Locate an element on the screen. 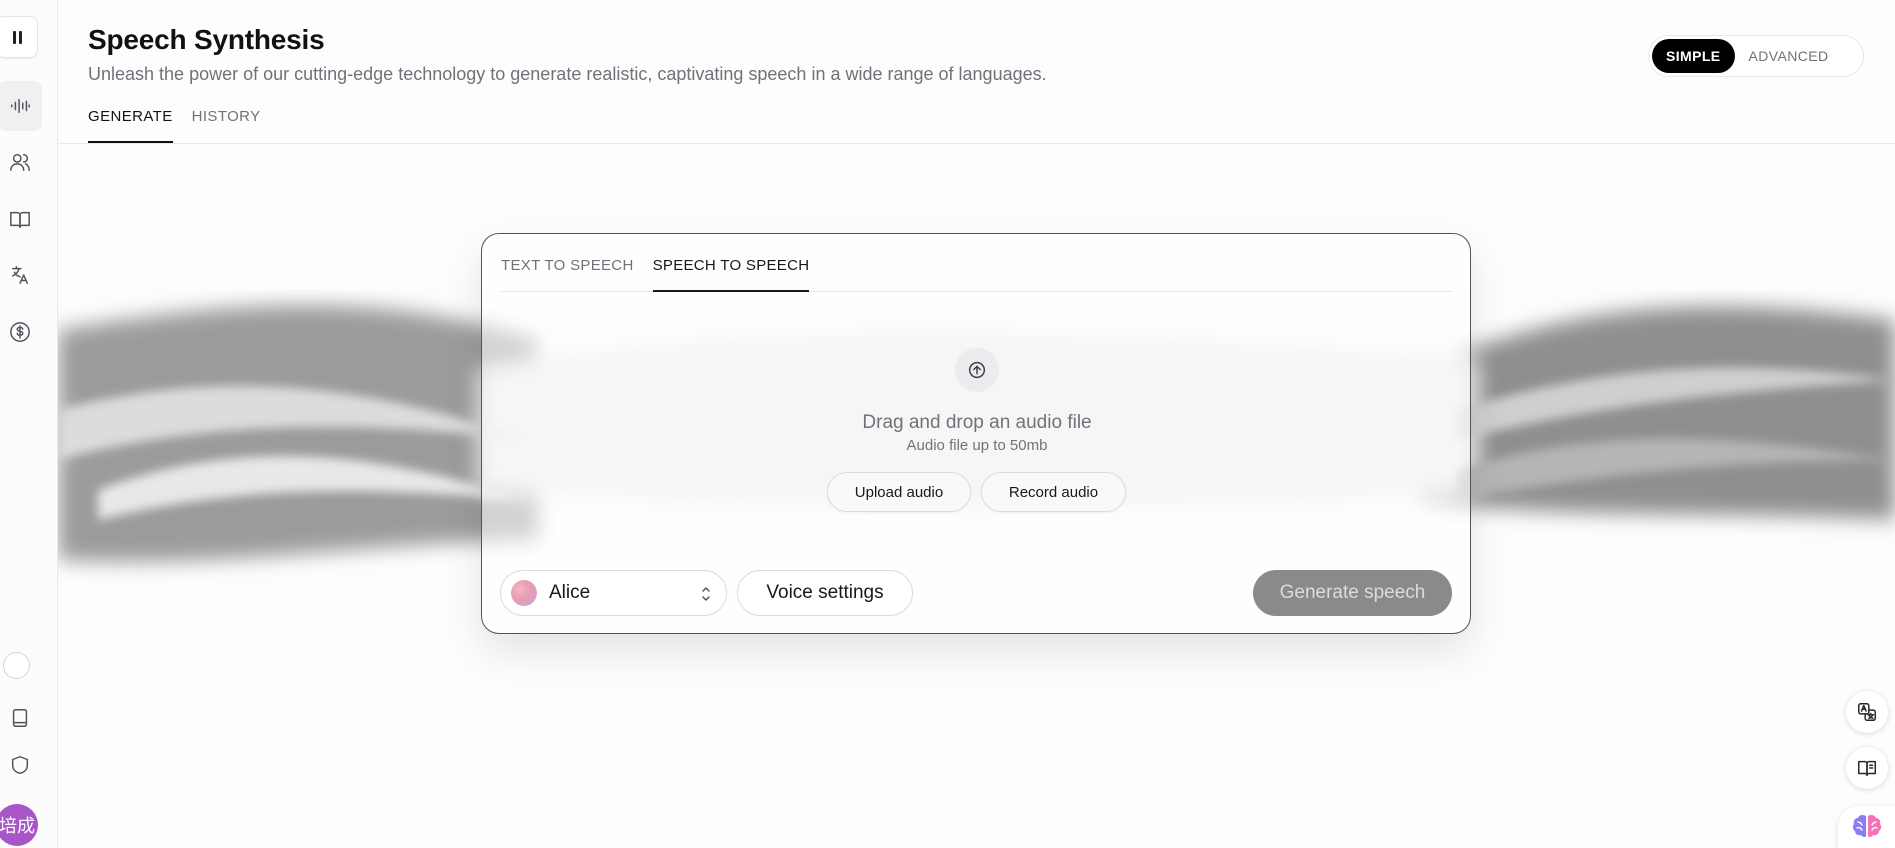 This screenshot has height=848, width=1895. shield-icon is located at coordinates (20, 765).